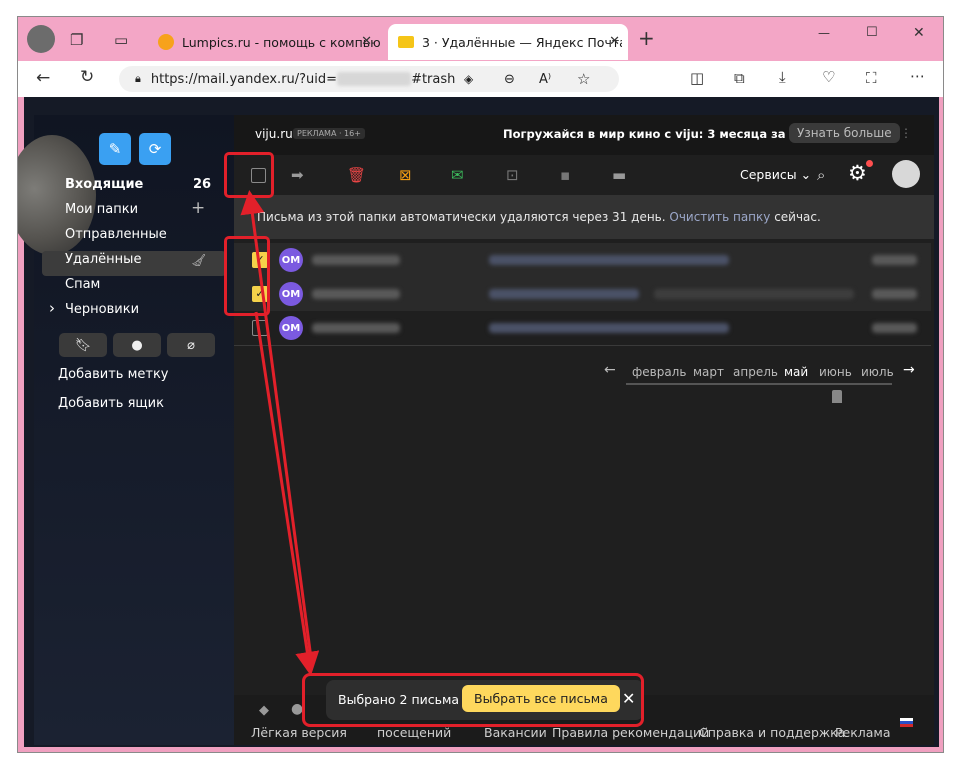  What do you see at coordinates (917, 76) in the screenshot?
I see `more-menu-icon: ⋯` at bounding box center [917, 76].